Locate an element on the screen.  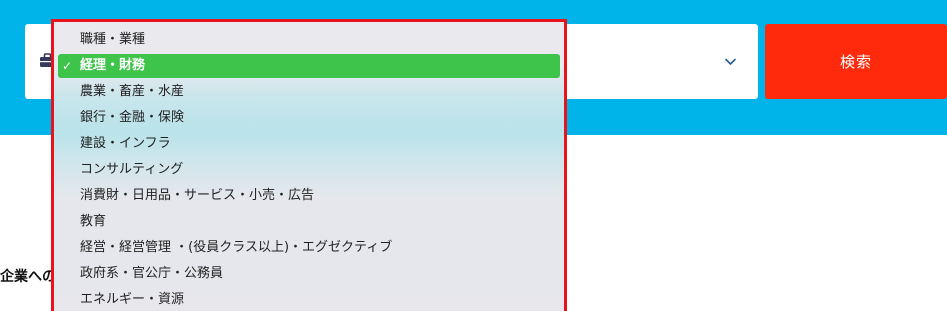
dropdown-option-label: 消費財・日用品・サービス・小売・広告 is located at coordinates (197, 195).